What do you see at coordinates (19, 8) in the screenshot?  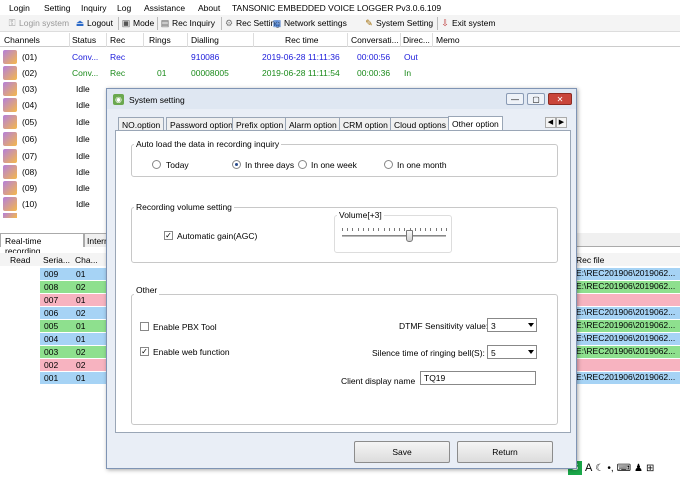 I see `menu-login: Login` at bounding box center [19, 8].